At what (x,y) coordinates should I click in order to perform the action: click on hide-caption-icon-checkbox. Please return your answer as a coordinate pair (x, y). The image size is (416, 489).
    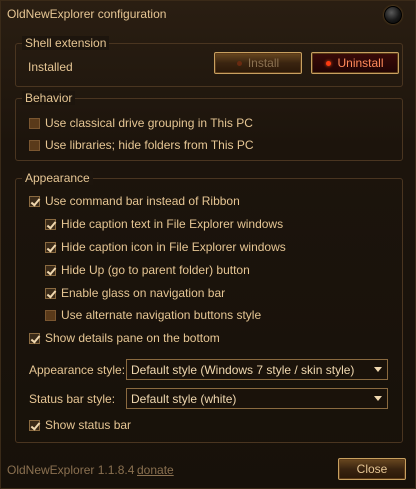
    Looking at the image, I should click on (50, 247).